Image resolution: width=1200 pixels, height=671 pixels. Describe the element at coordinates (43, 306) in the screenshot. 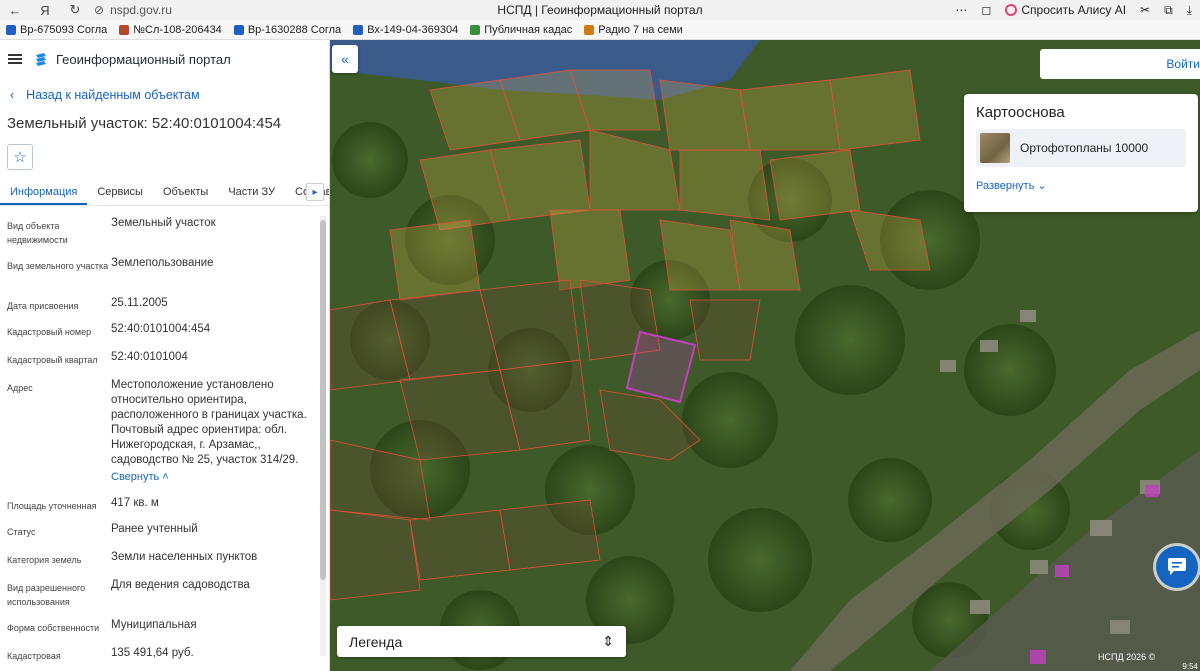

I see `property-label: Дата присвоения` at that location.